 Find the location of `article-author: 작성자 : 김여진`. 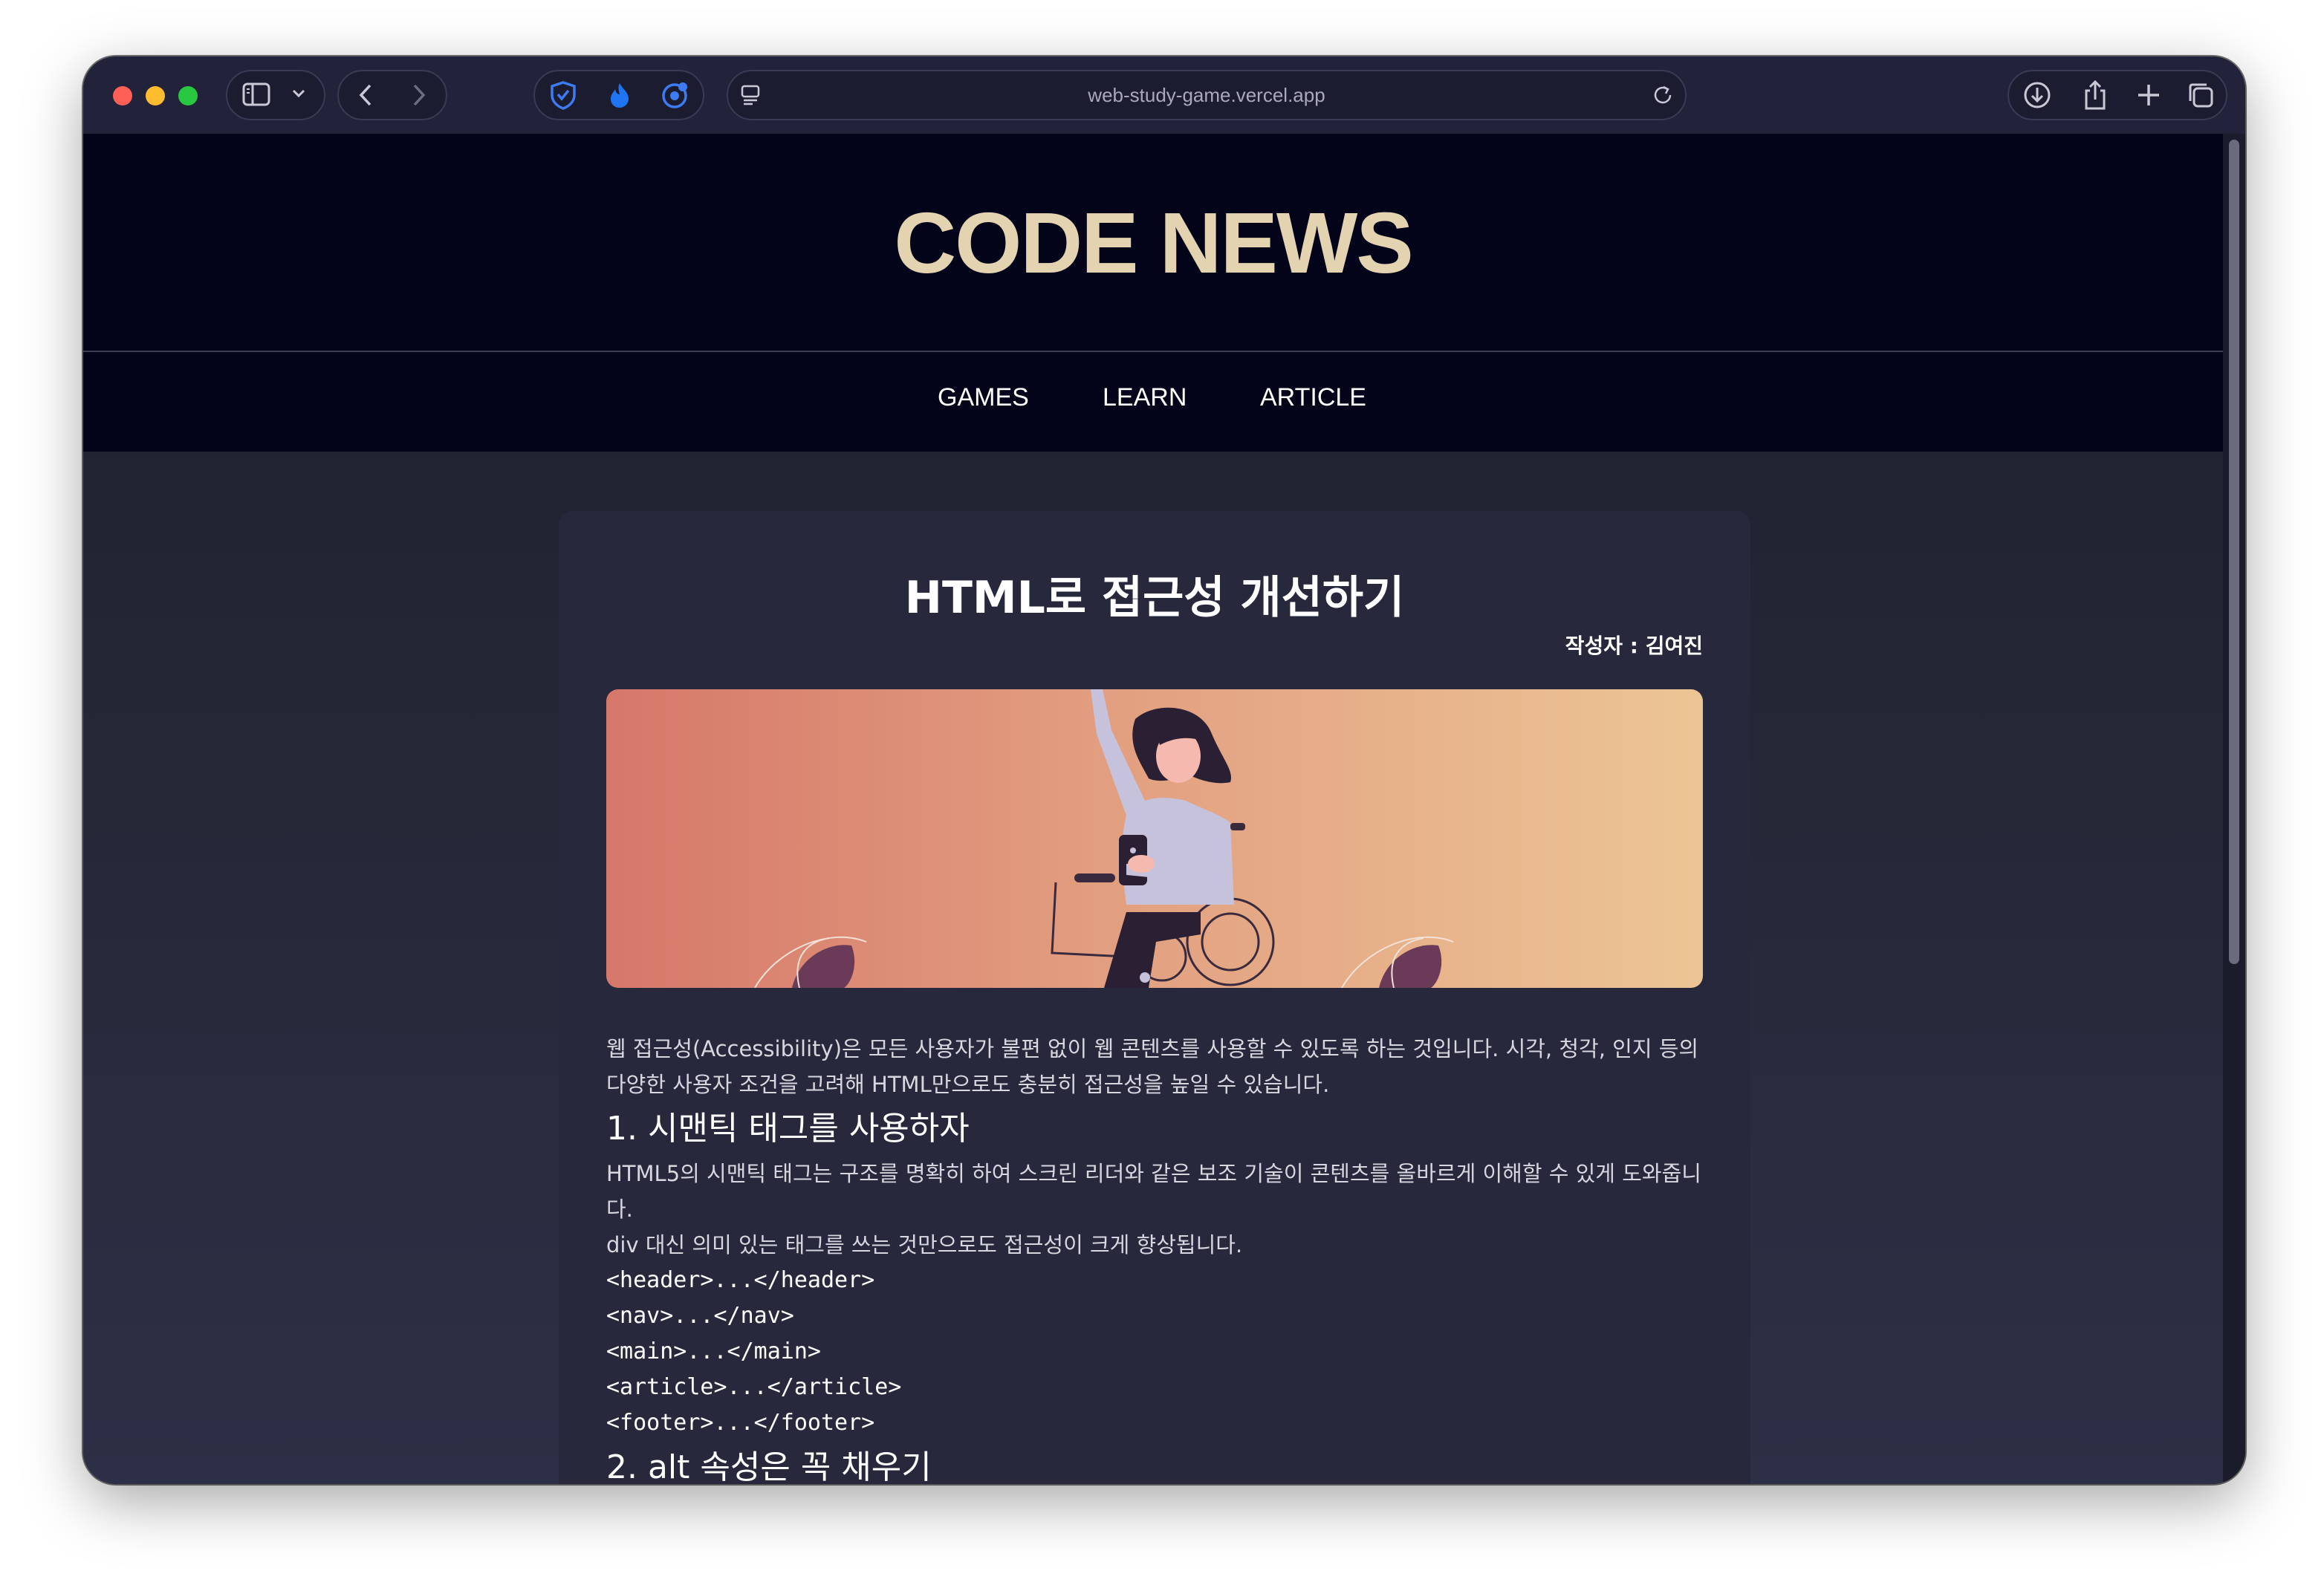

article-author: 작성자 : 김여진 is located at coordinates (1634, 646).